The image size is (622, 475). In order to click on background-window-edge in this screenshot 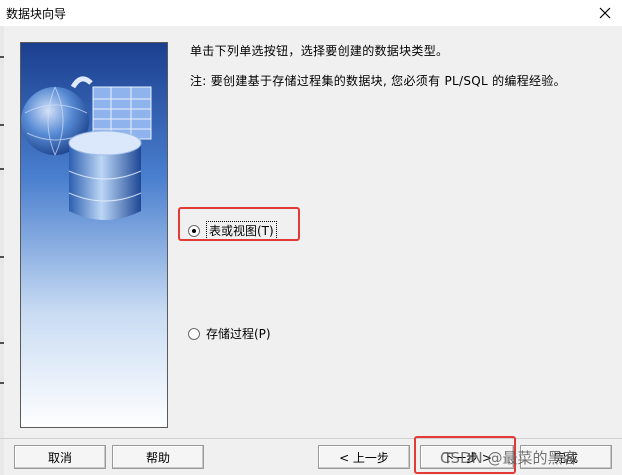, I will do `click(2, 250)`.